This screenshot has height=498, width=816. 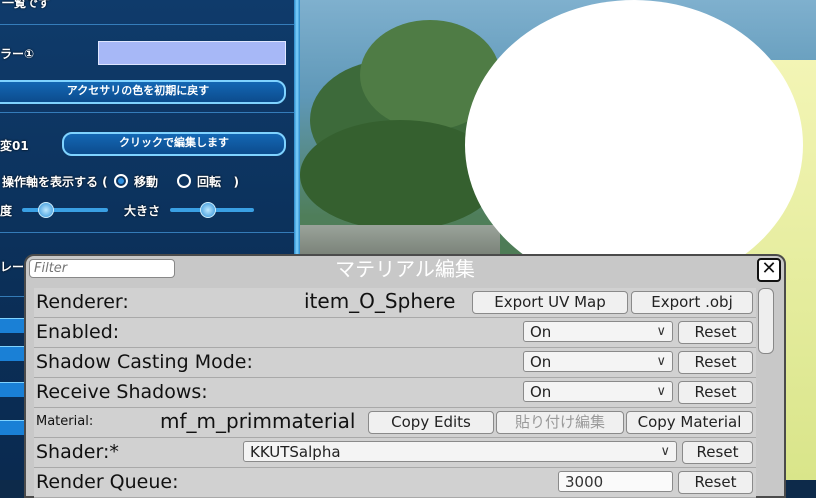 I want to click on shader-reset-button: Reset, so click(x=717, y=452).